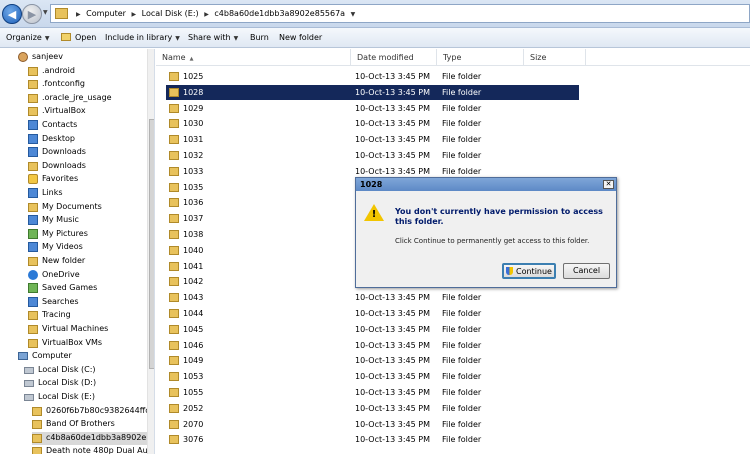  What do you see at coordinates (372, 439) in the screenshot?
I see `file-row: 3076 10-Oct-13 3:45 PM File folder` at bounding box center [372, 439].